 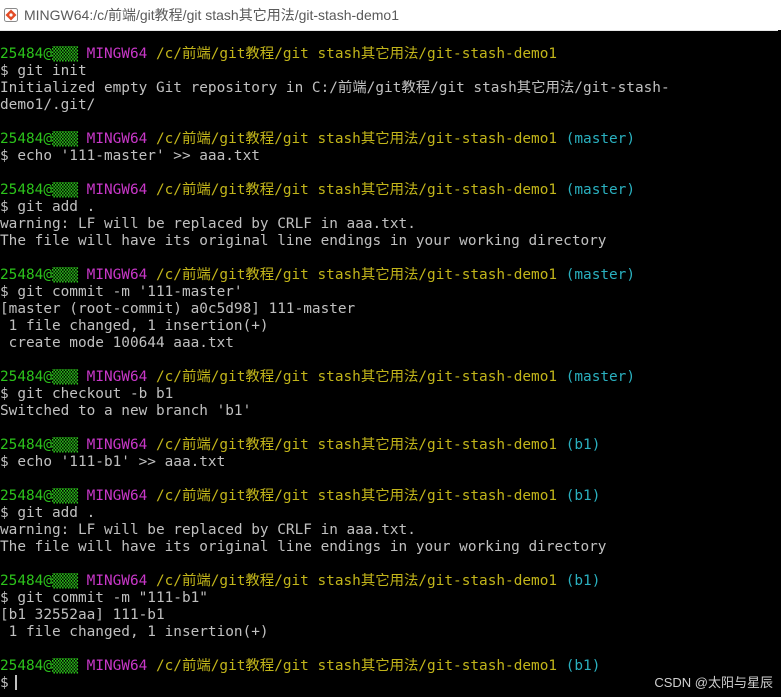 What do you see at coordinates (117, 343) in the screenshot?
I see `output-line: create mode 100644 aaa.txt` at bounding box center [117, 343].